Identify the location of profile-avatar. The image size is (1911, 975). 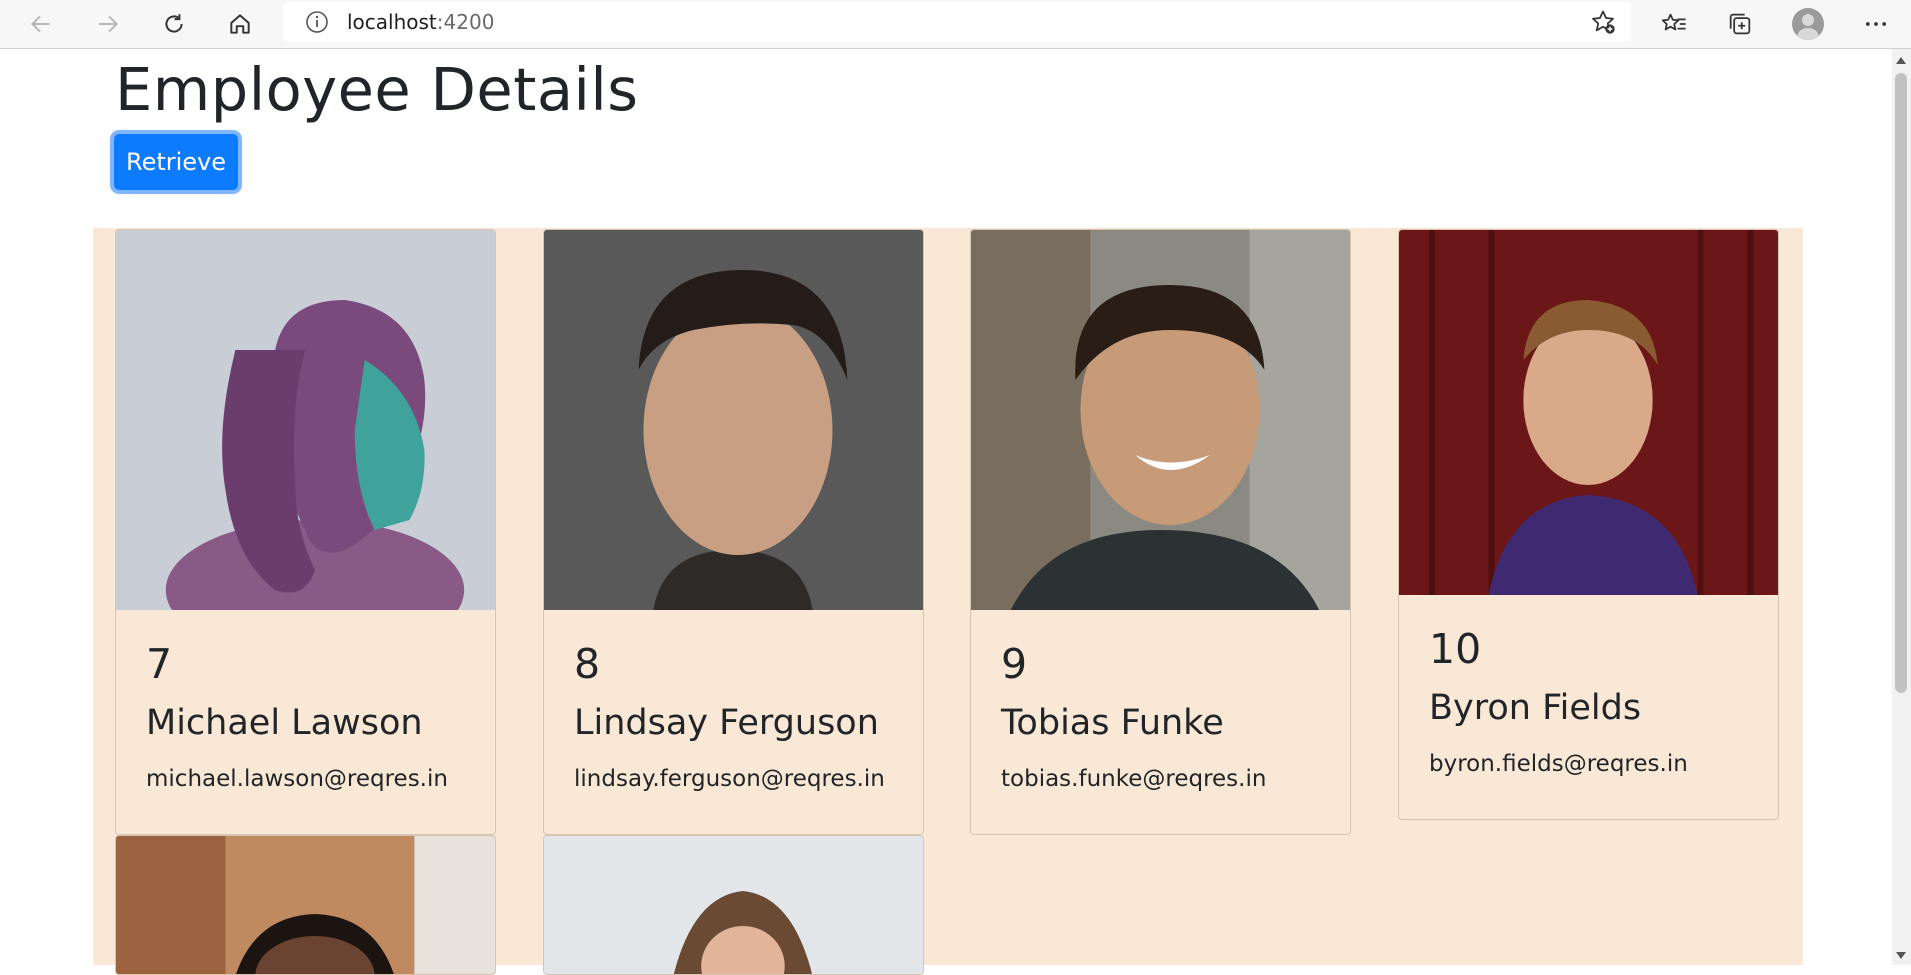
(1808, 24).